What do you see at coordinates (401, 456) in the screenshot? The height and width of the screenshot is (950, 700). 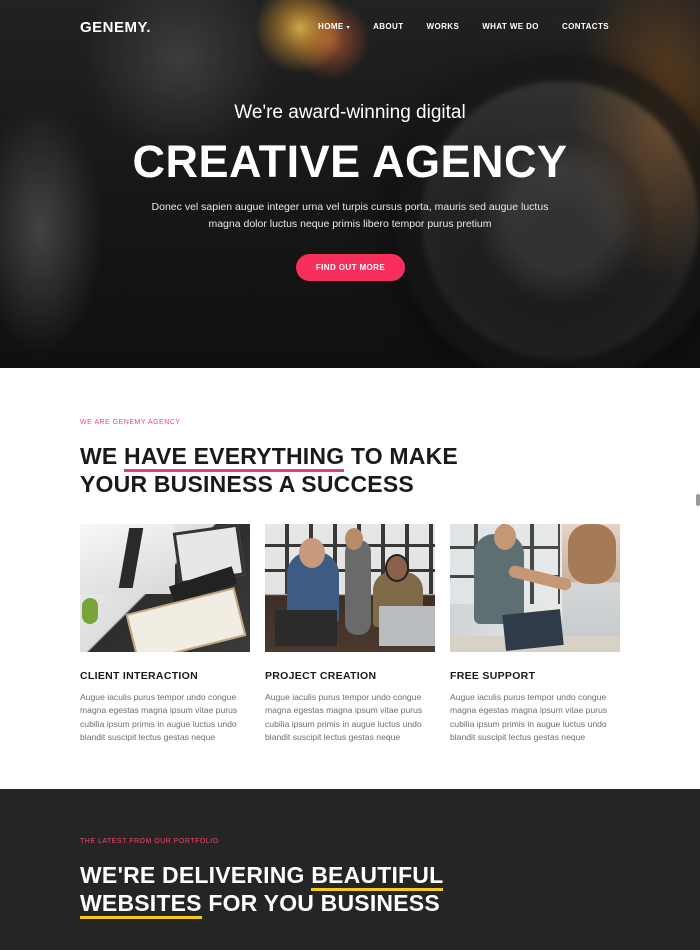 I see `heading-text: TO MAKE` at bounding box center [401, 456].